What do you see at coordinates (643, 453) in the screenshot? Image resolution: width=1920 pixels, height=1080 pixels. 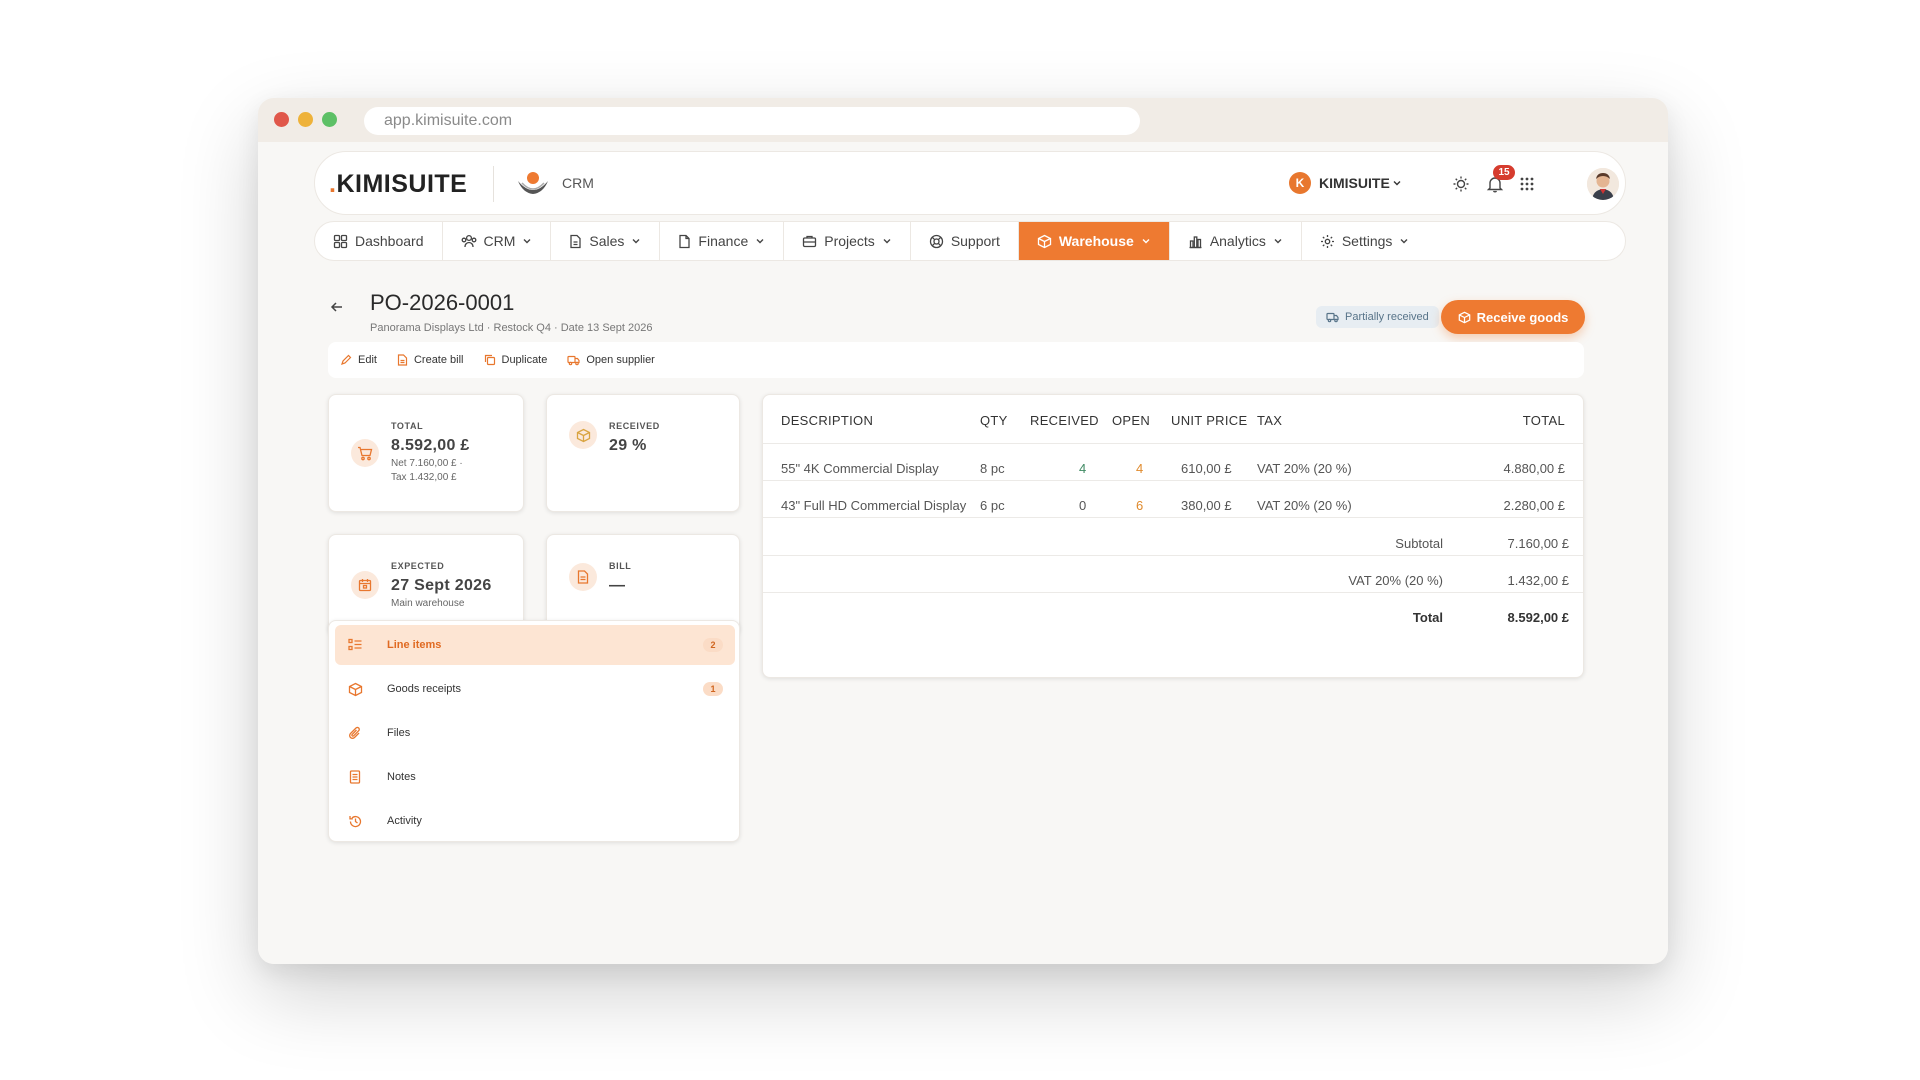 I see `received-stat-card: RECEIVED 29 %` at bounding box center [643, 453].